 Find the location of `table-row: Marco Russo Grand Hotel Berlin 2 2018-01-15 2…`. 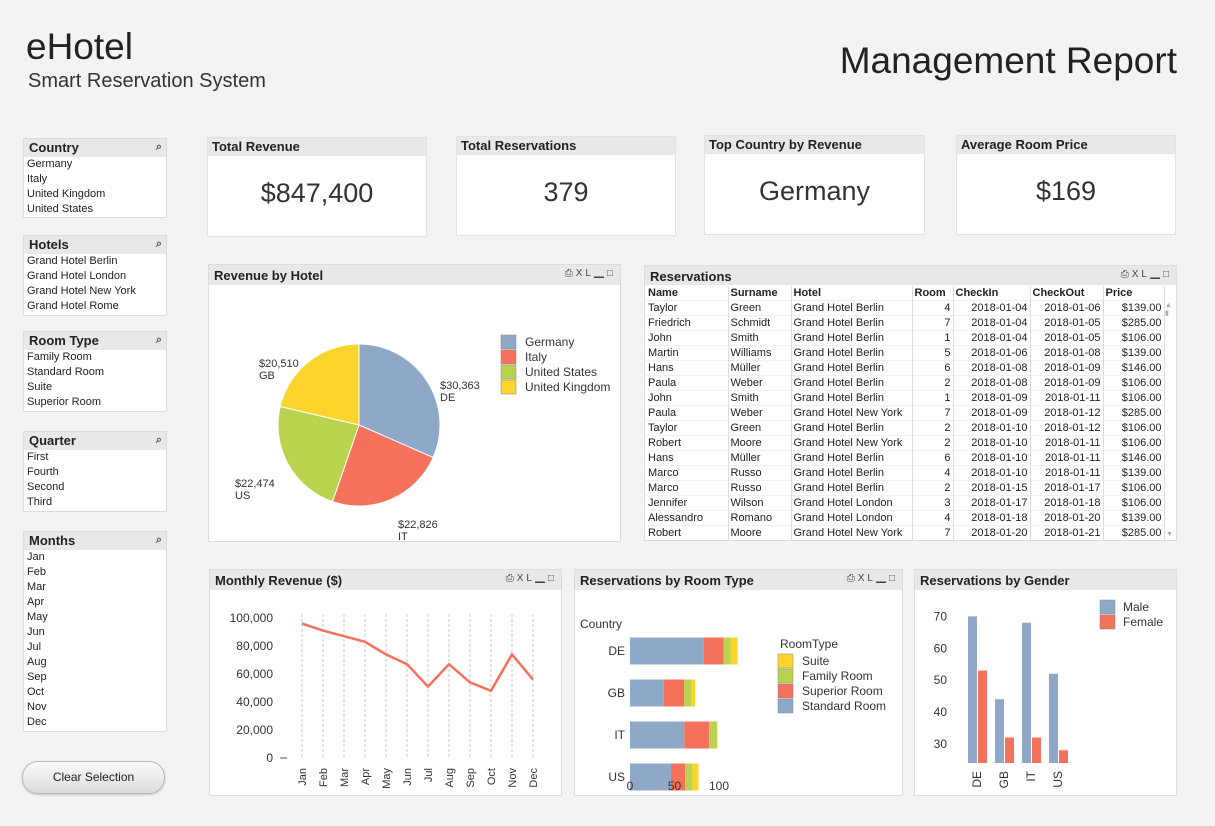

table-row: Marco Russo Grand Hotel Berlin 2 2018-01-15 2… is located at coordinates (905, 487).